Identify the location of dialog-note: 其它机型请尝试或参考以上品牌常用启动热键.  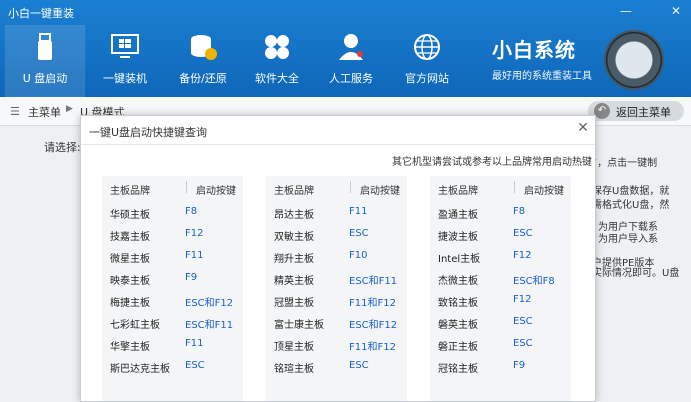
(492, 162).